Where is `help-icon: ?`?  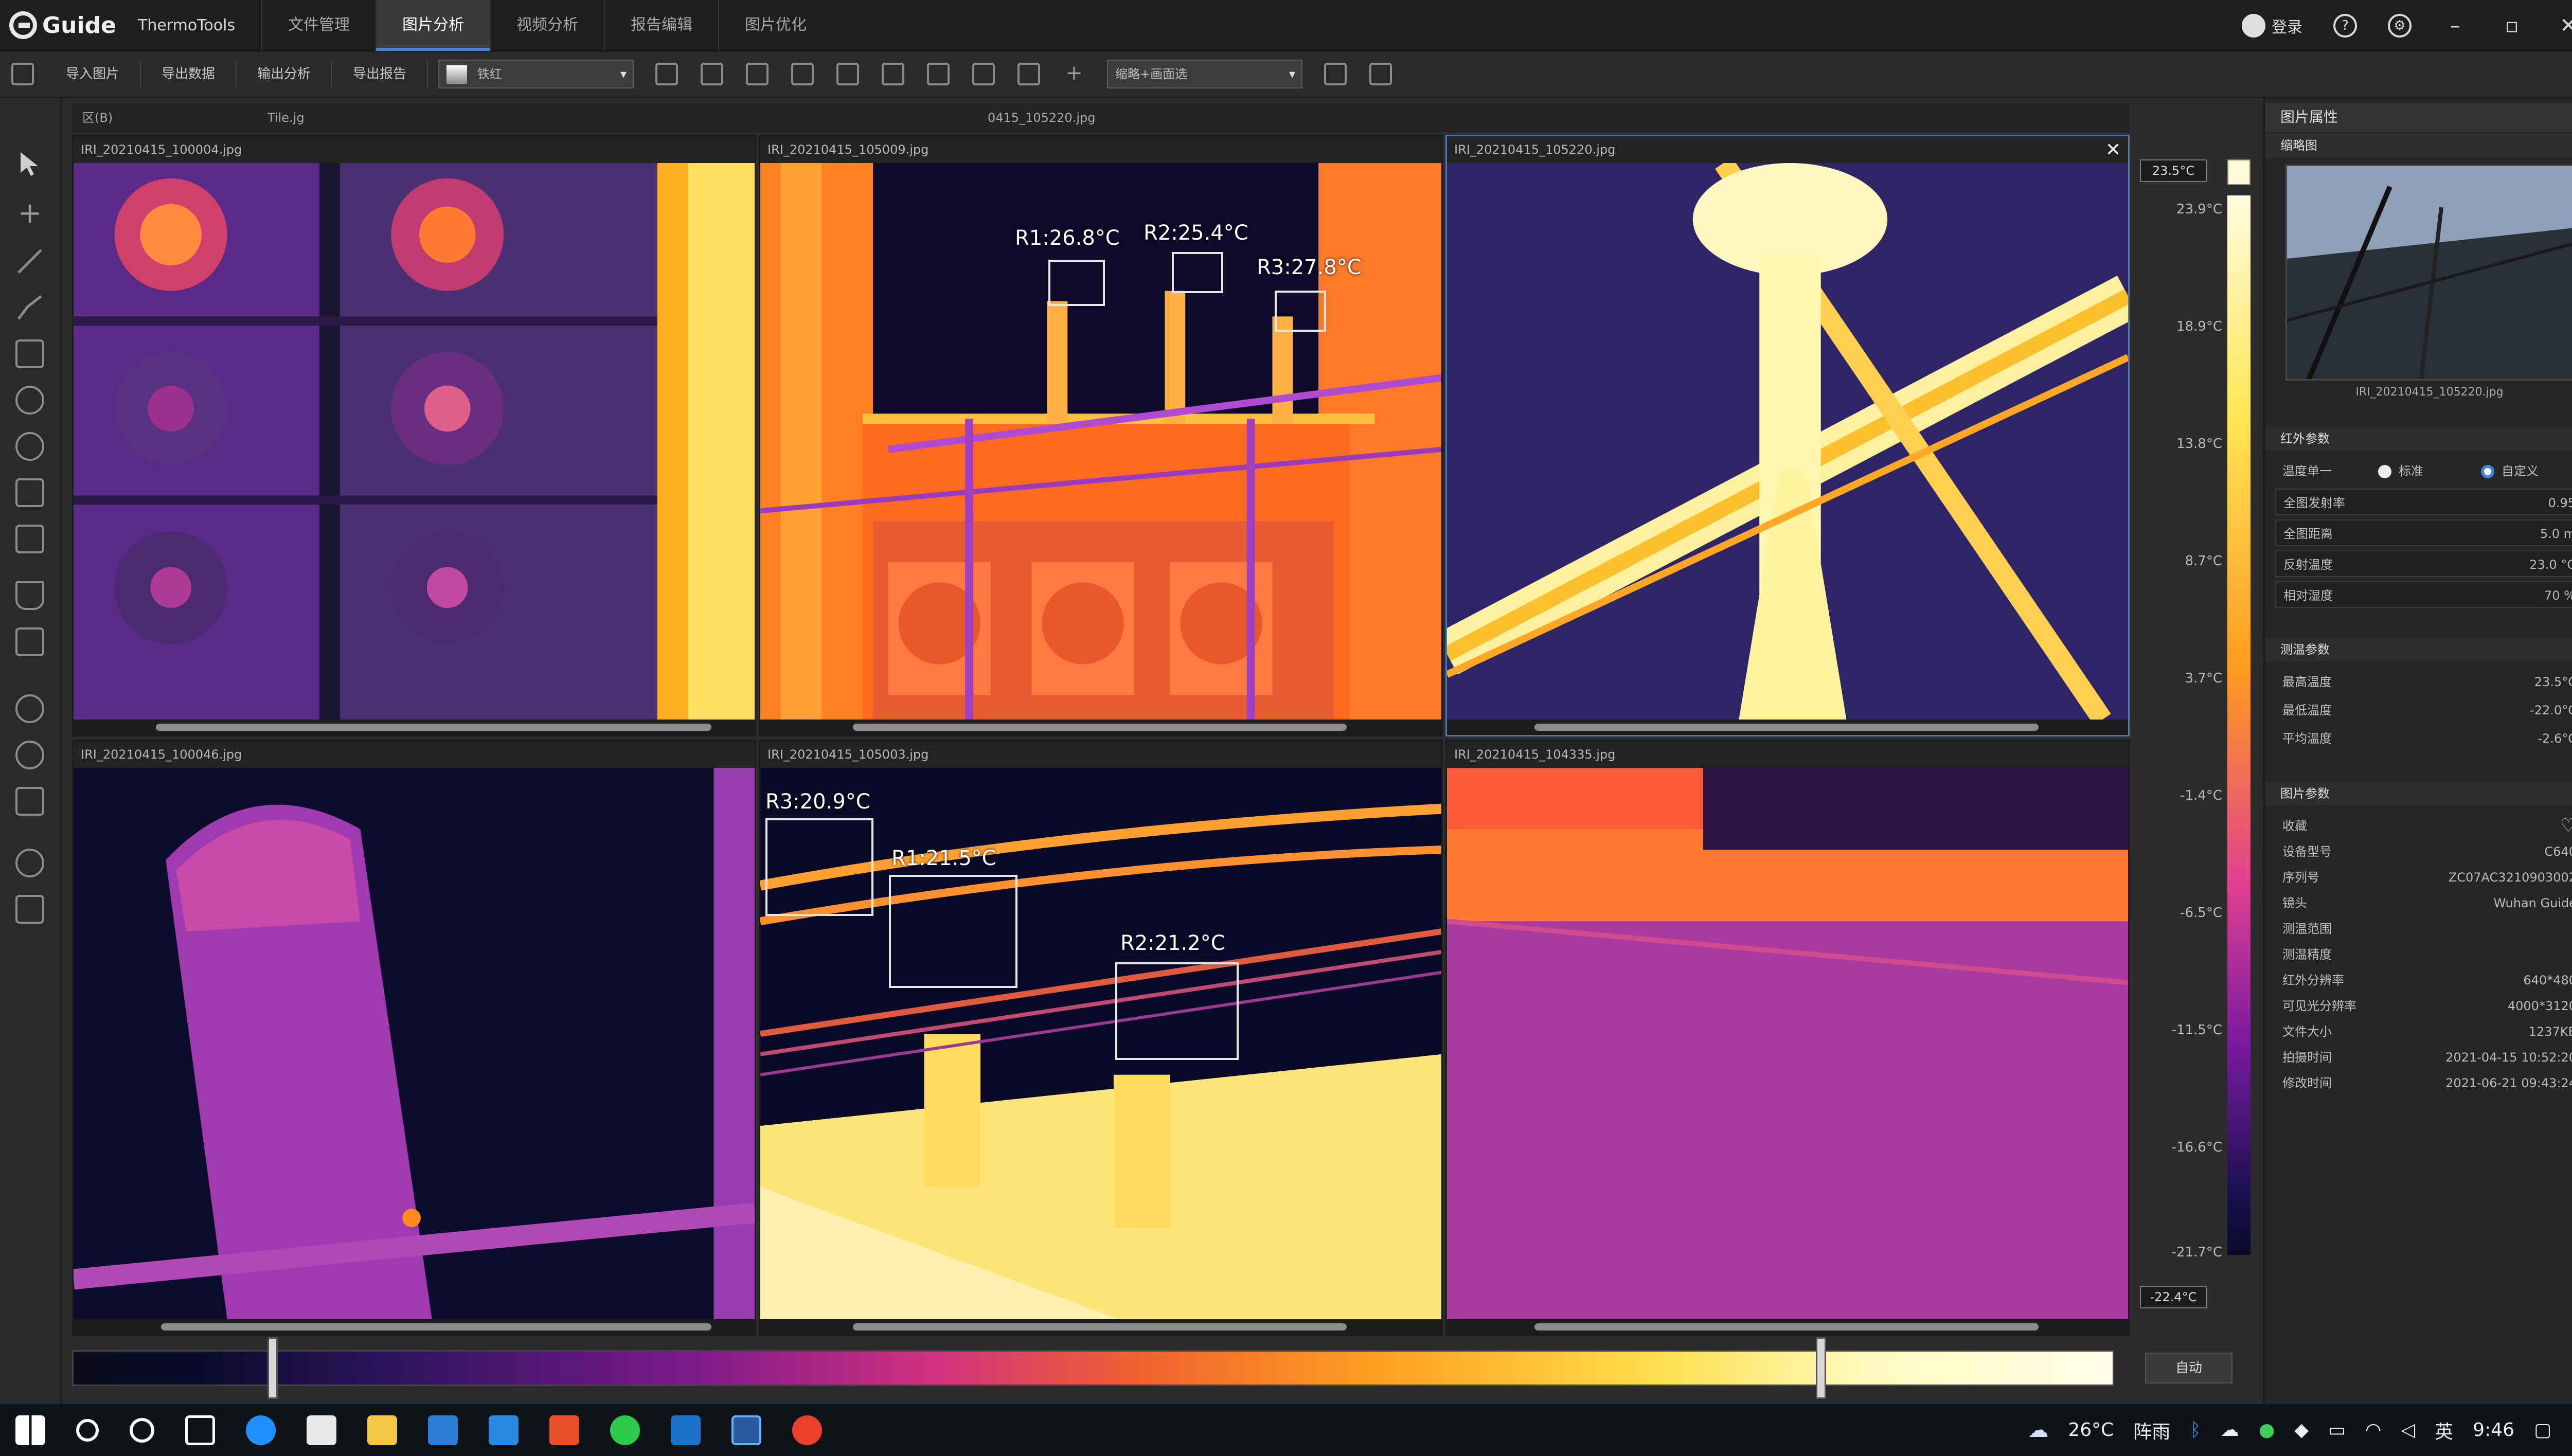
help-icon: ? is located at coordinates (2345, 26).